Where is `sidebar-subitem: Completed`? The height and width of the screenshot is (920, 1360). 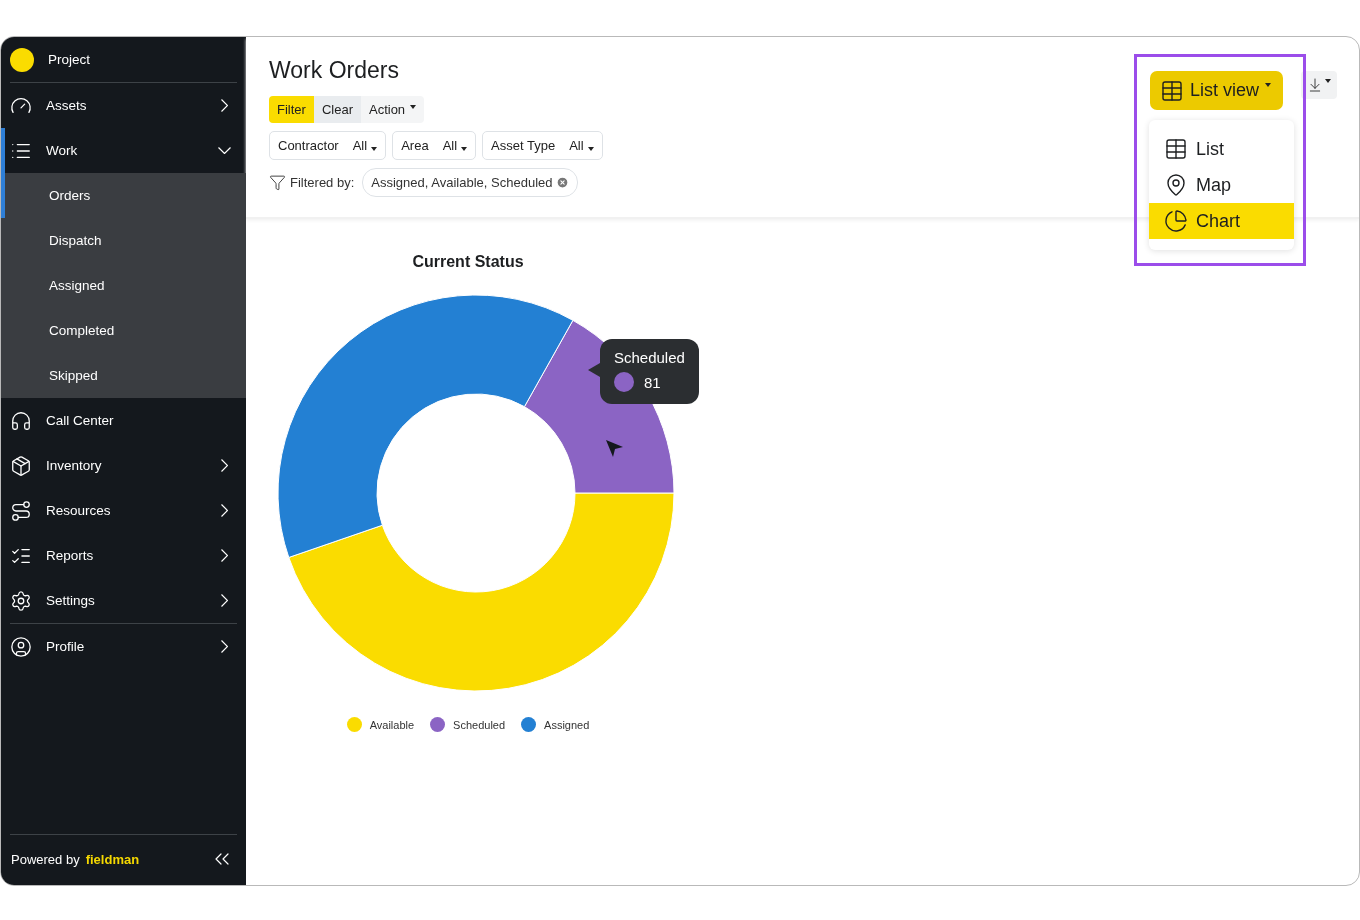
sidebar-subitem: Completed is located at coordinates (123, 330).